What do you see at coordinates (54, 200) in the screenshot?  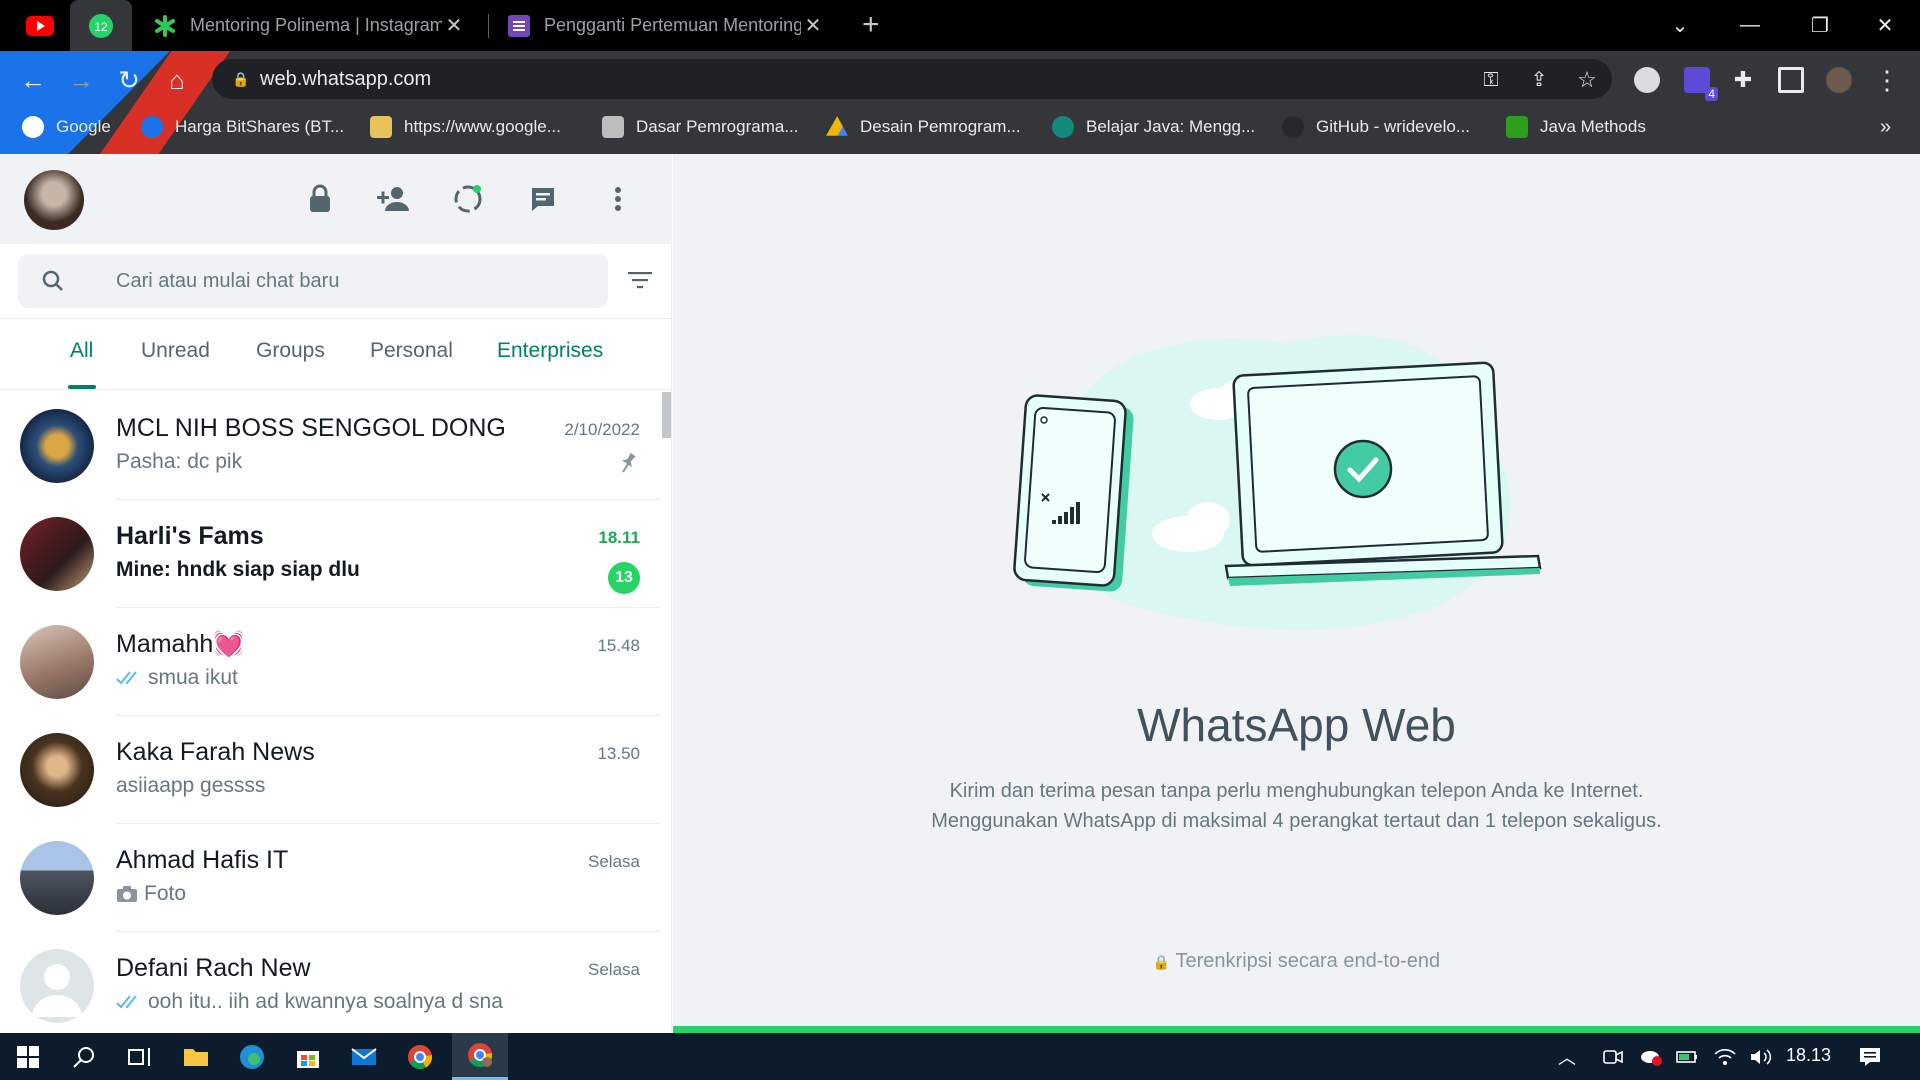 I see `my-profile-avatar` at bounding box center [54, 200].